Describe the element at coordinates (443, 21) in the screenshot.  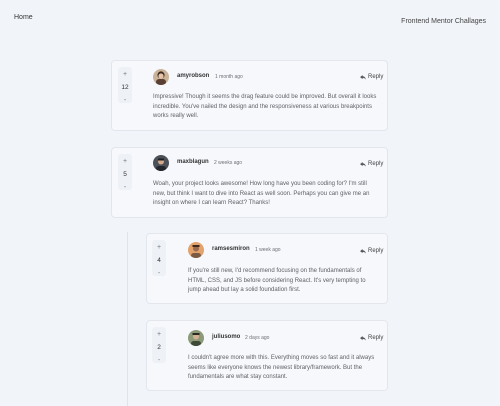
I see `nav-title: Frontend Mentor Challages` at that location.